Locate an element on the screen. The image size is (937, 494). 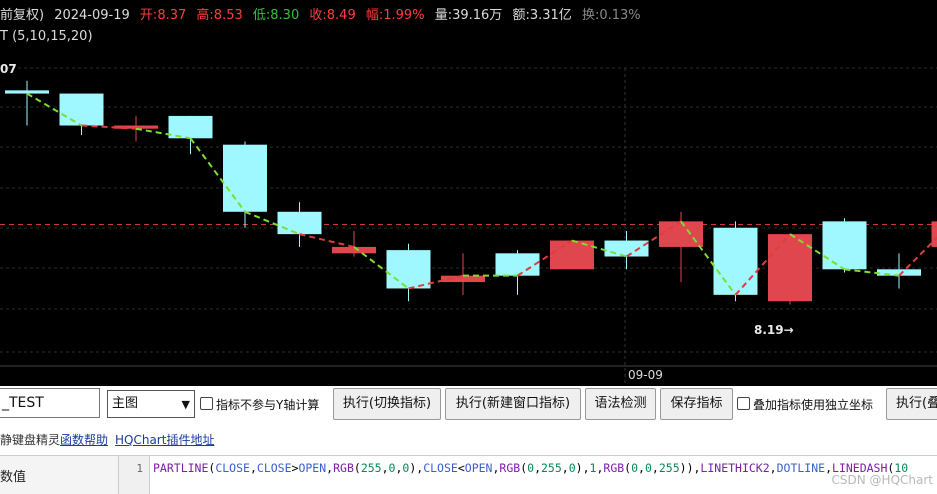
overlay-independent-axis-label: 叠加指标使用独立坐标 is located at coordinates (813, 404).